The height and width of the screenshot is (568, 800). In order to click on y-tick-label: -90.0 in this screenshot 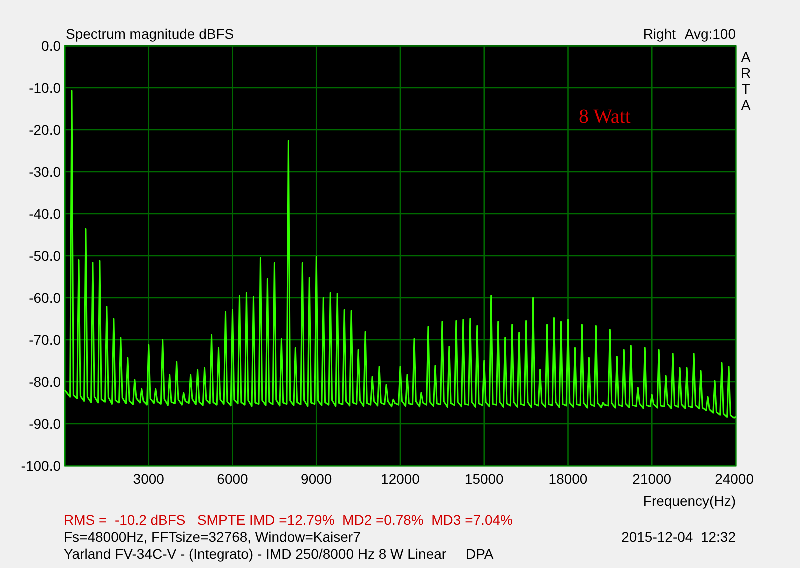, I will do `click(45, 424)`.